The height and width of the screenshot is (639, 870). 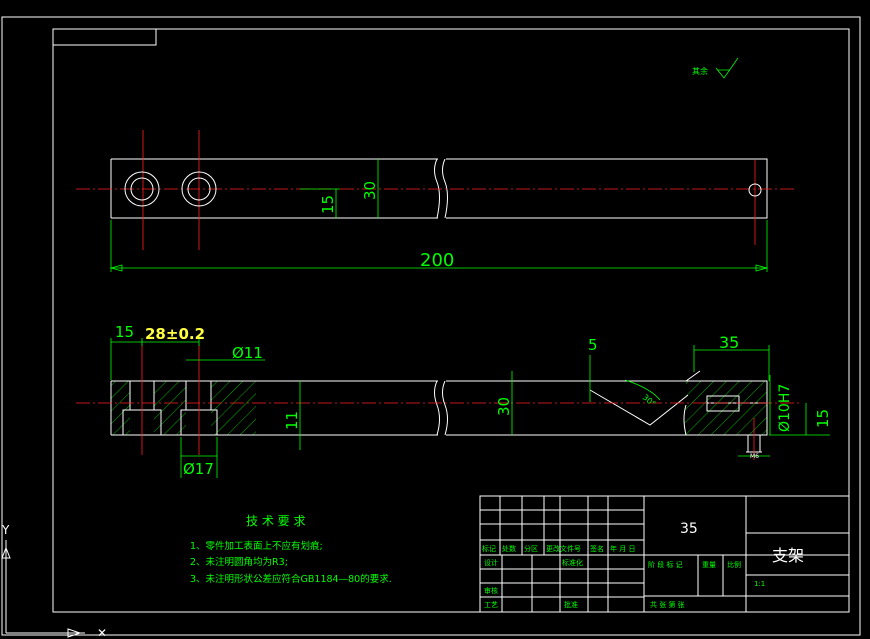 What do you see at coordinates (54, 581) in the screenshot?
I see `ucs-icon: Y ✕` at bounding box center [54, 581].